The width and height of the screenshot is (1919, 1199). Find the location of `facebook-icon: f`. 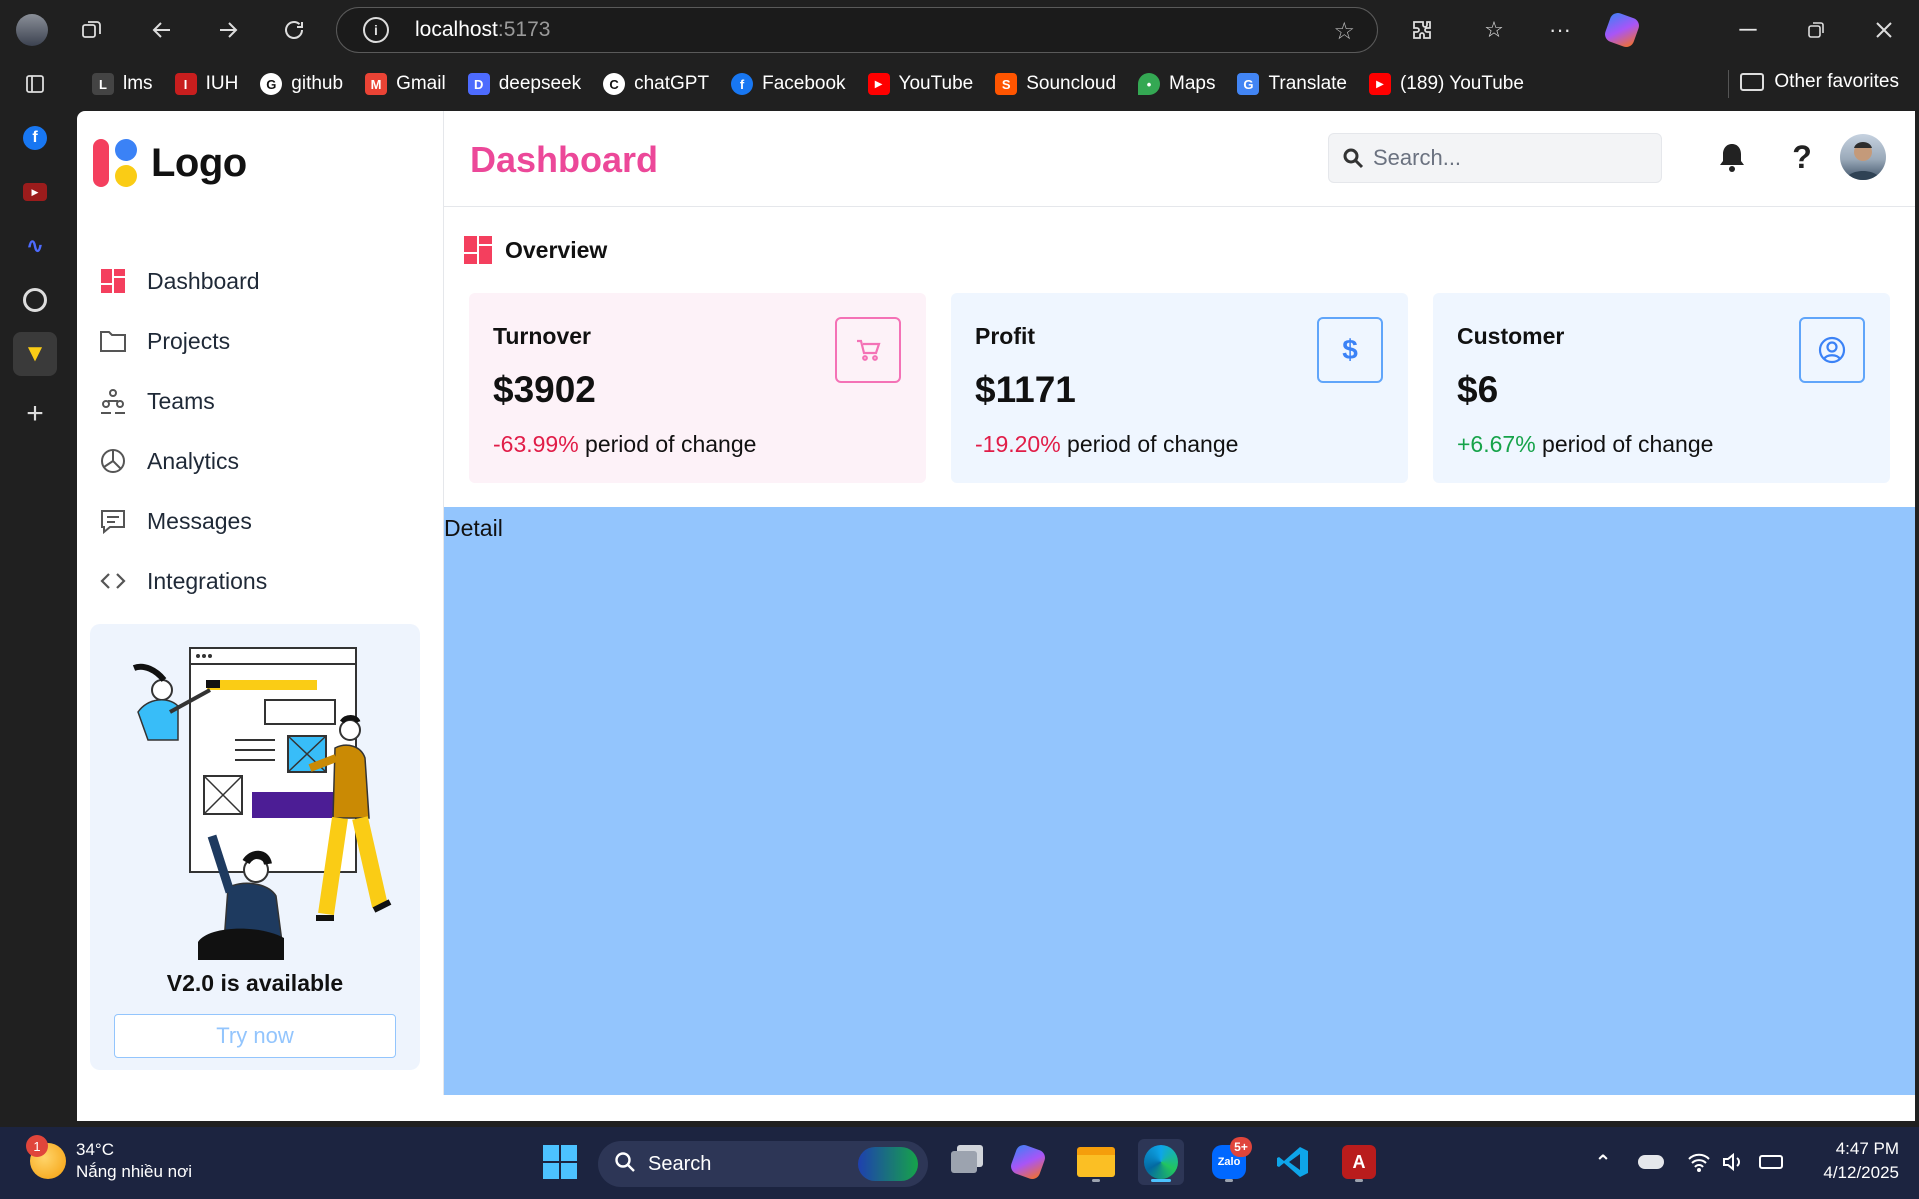

facebook-icon: f is located at coordinates (742, 84).